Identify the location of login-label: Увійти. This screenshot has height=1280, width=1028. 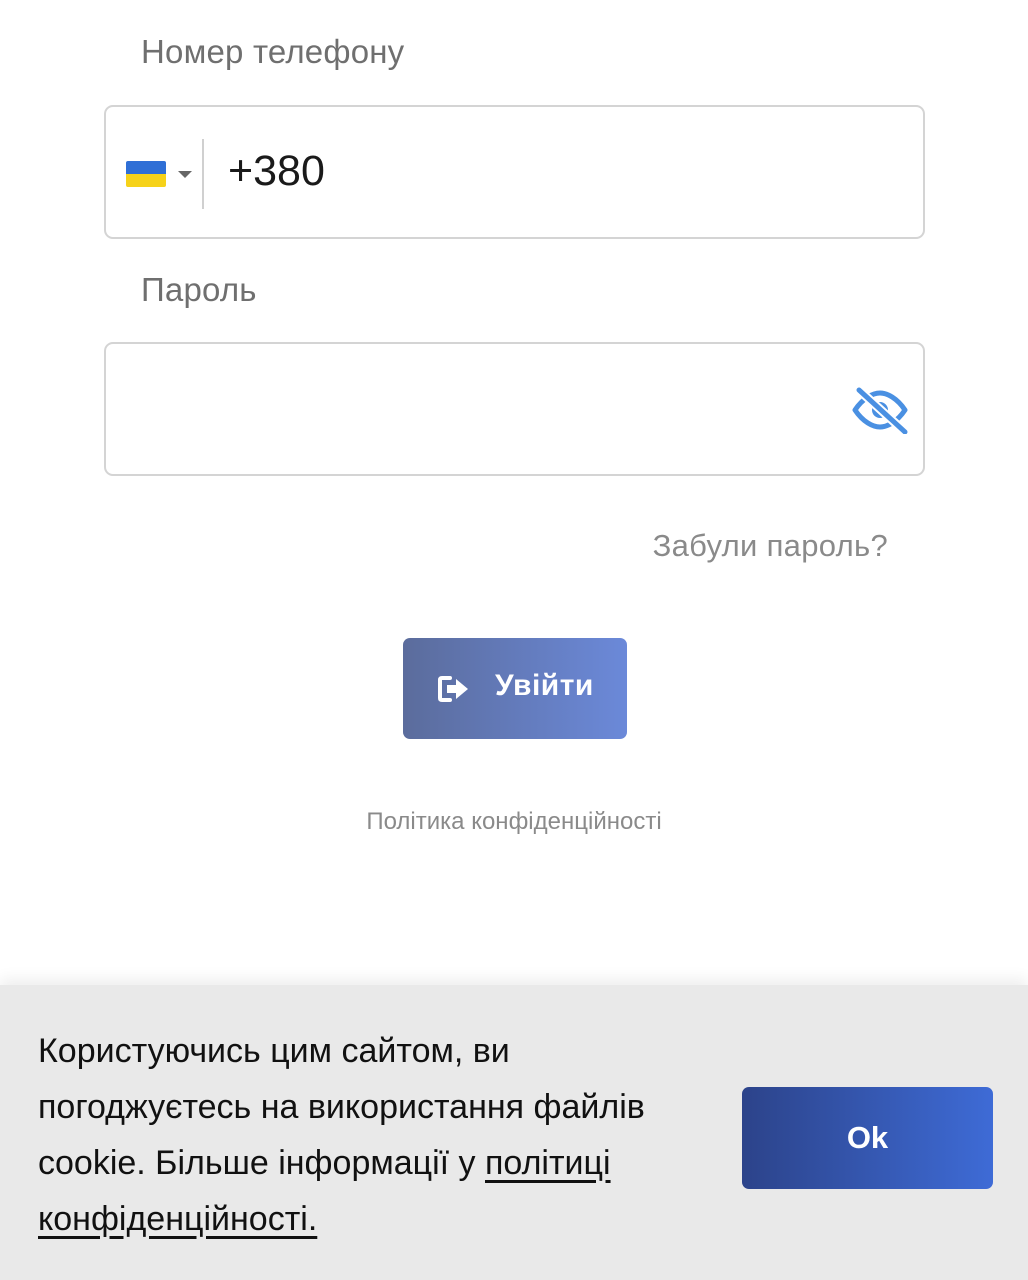
(544, 685).